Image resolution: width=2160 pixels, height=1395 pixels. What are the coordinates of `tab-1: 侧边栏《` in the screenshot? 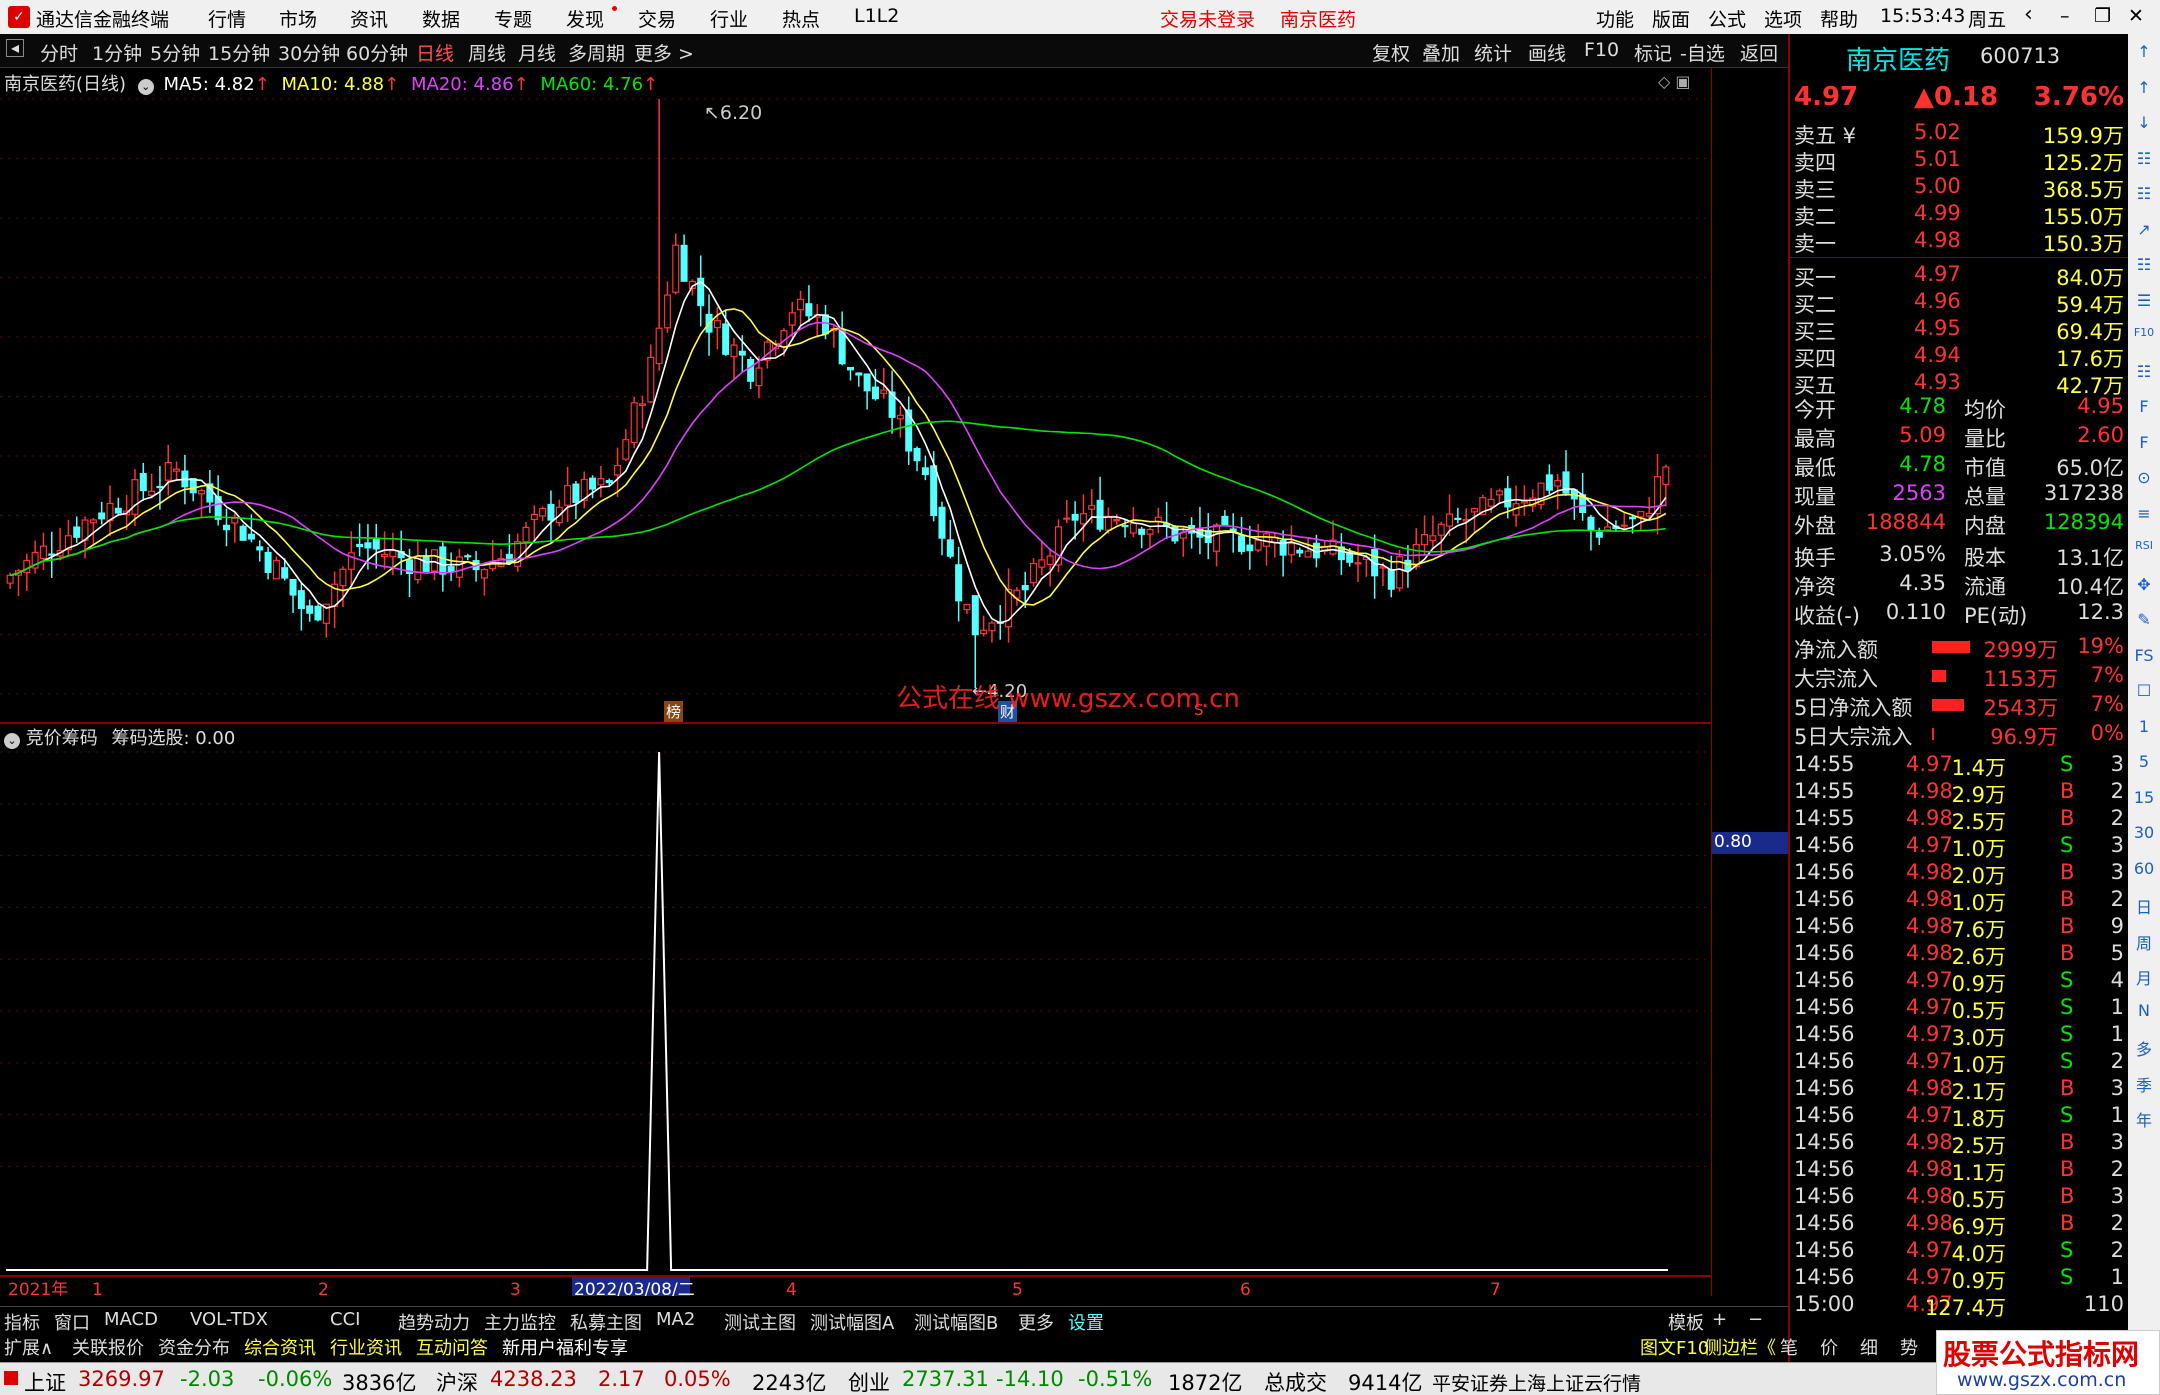 It's located at (1740, 1347).